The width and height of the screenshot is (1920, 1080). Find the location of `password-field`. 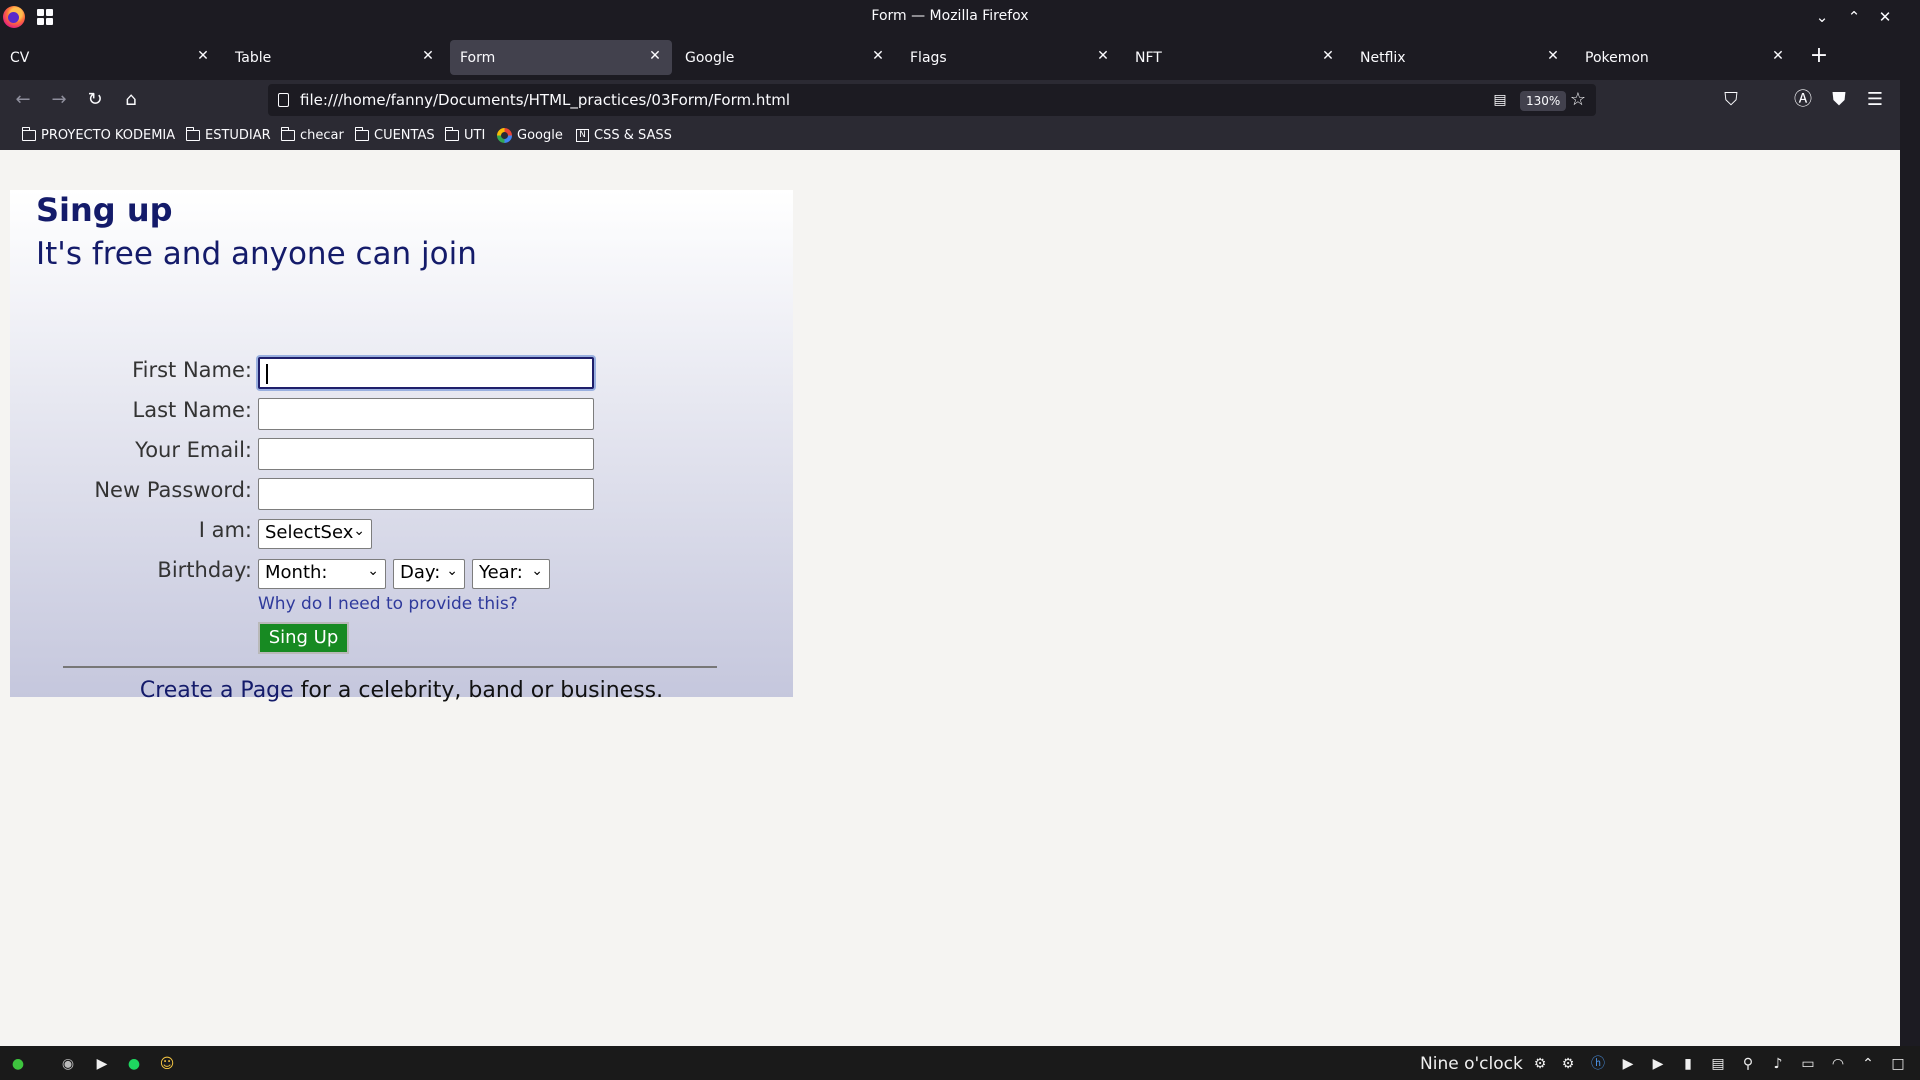

password-field is located at coordinates (426, 494).